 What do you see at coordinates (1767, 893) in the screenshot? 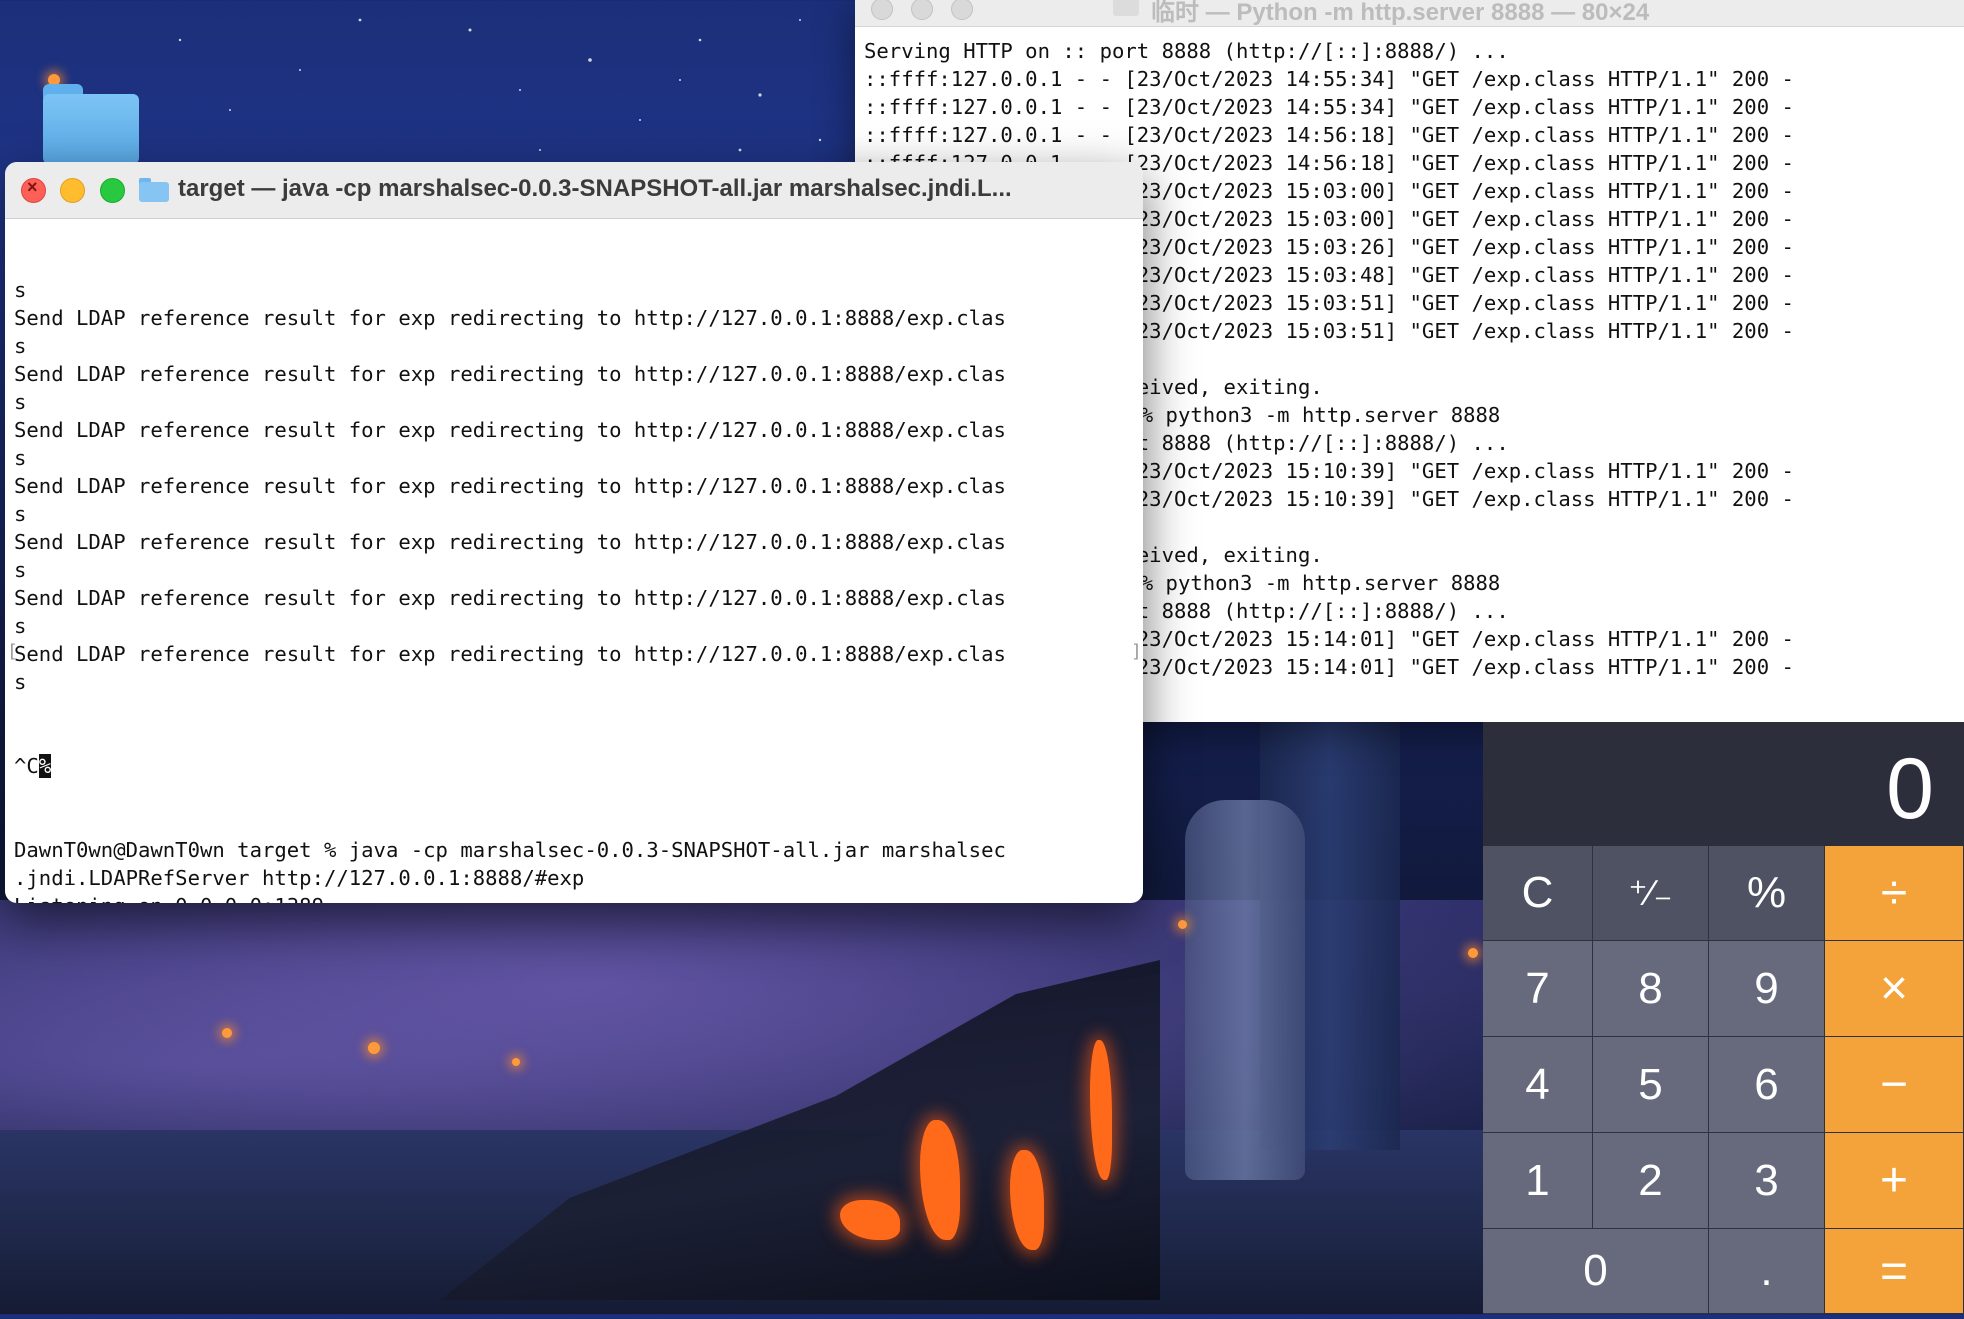
I see `percent-button: %` at bounding box center [1767, 893].